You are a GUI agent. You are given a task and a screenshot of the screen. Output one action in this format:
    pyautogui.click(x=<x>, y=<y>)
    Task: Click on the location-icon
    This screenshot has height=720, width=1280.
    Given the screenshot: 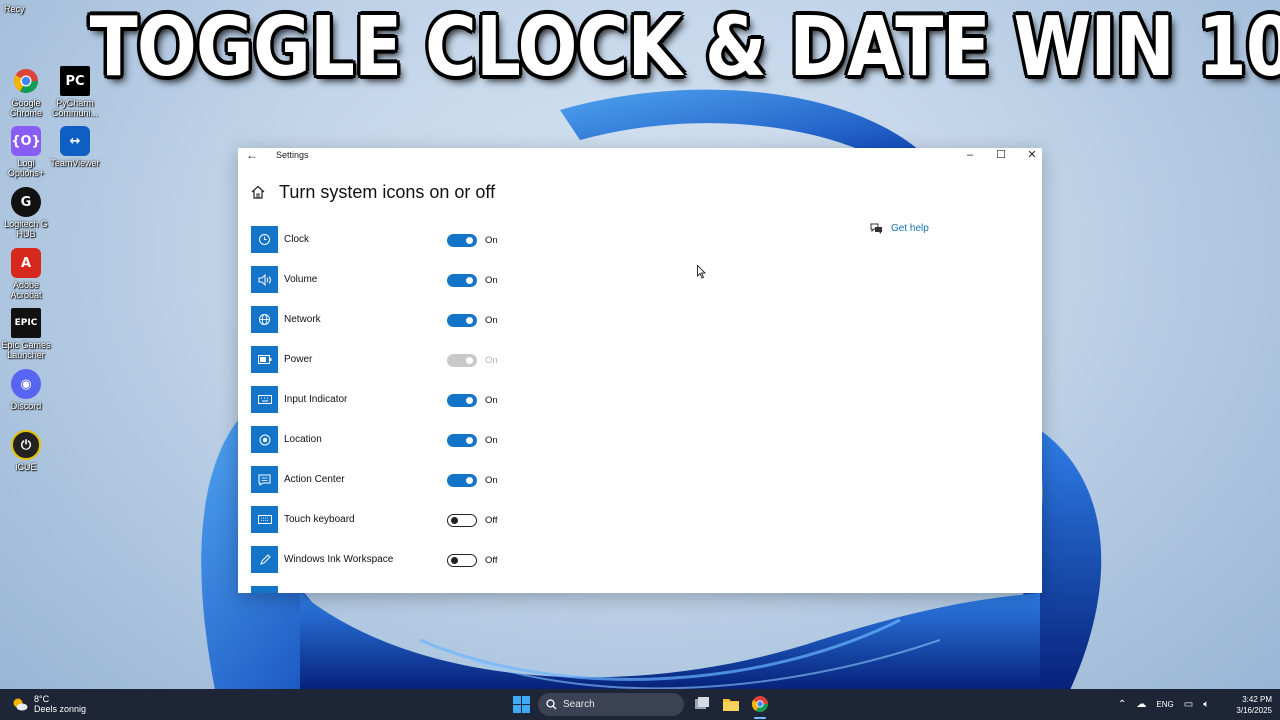 What is the action you would take?
    pyautogui.click(x=264, y=439)
    